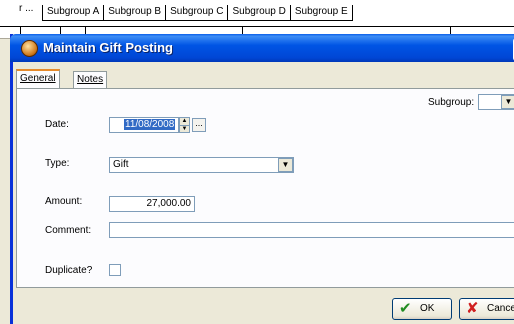 The image size is (514, 324). I want to click on cancel-button: ✘ Cancel, so click(486, 309).